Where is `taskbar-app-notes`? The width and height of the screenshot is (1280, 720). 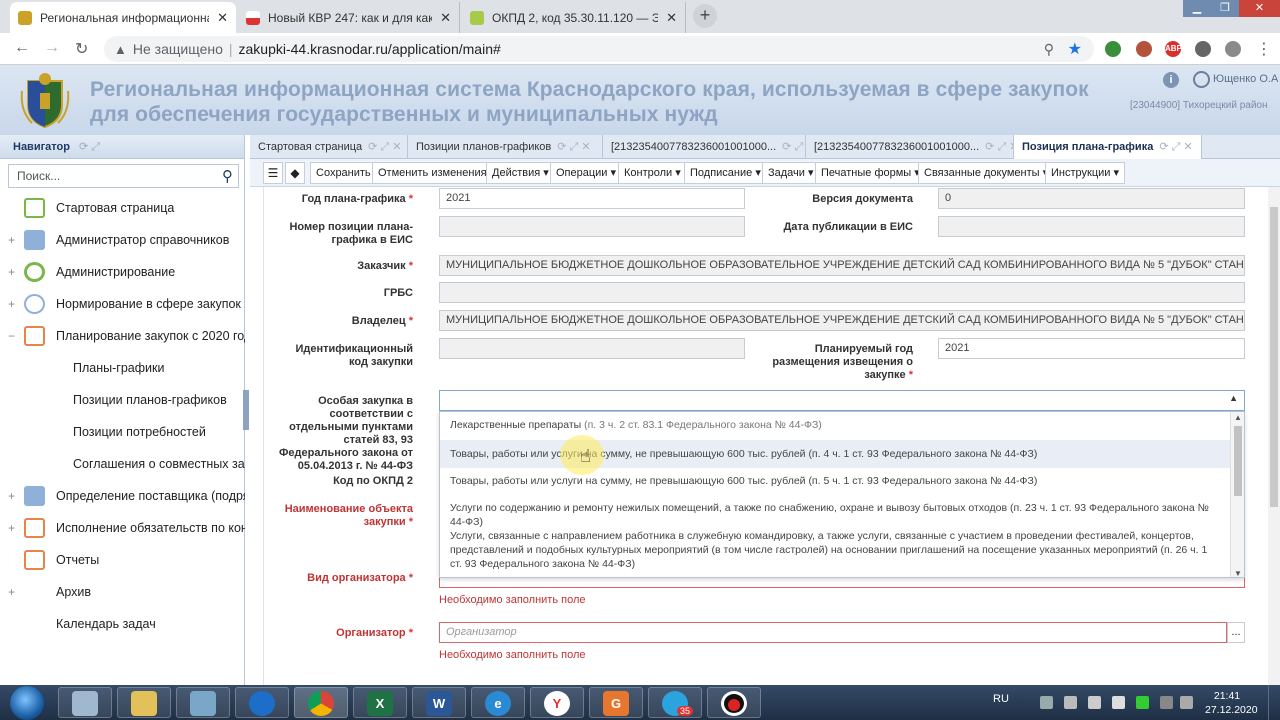
taskbar-app-notes is located at coordinates (203, 702).